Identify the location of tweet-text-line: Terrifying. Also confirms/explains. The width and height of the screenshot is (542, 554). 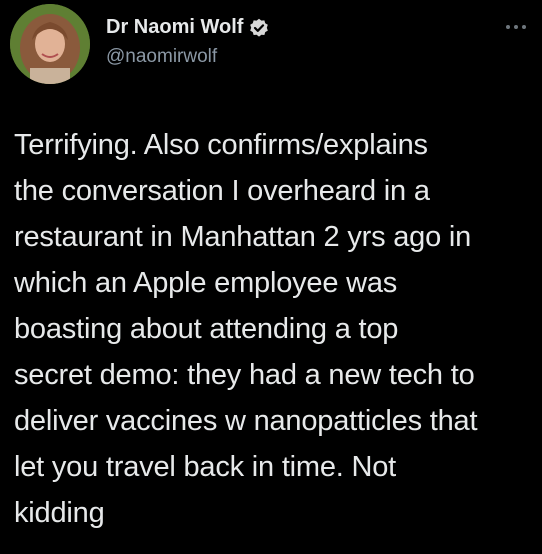
(221, 145).